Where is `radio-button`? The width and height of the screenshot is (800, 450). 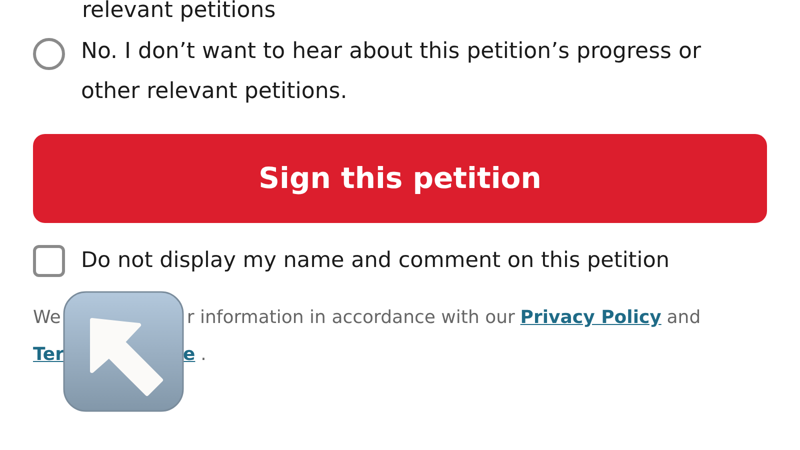 radio-button is located at coordinates (49, 54).